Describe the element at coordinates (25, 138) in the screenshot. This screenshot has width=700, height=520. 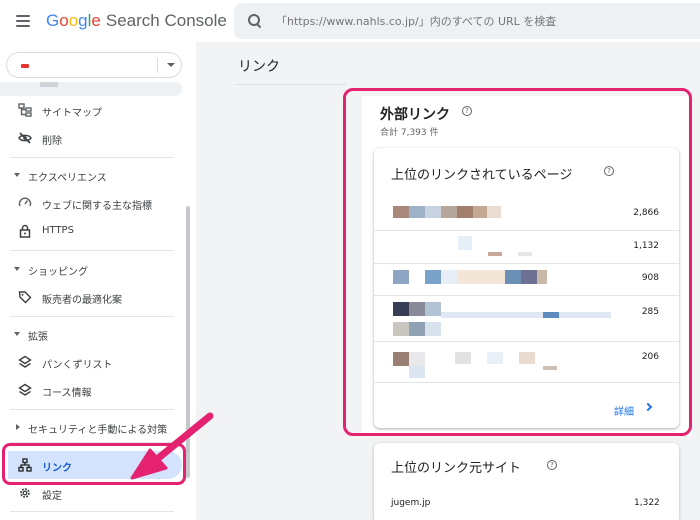
I see `visibility-off-icon` at that location.